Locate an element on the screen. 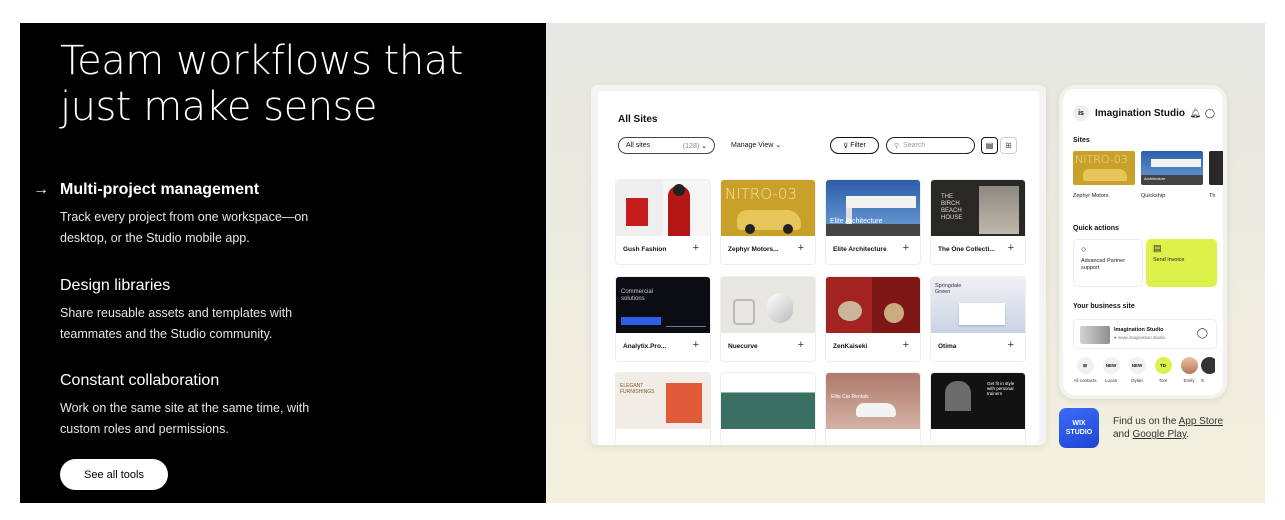 Image resolution: width=1285 pixels, height=520 pixels. site-count: (128) is located at coordinates (691, 146).